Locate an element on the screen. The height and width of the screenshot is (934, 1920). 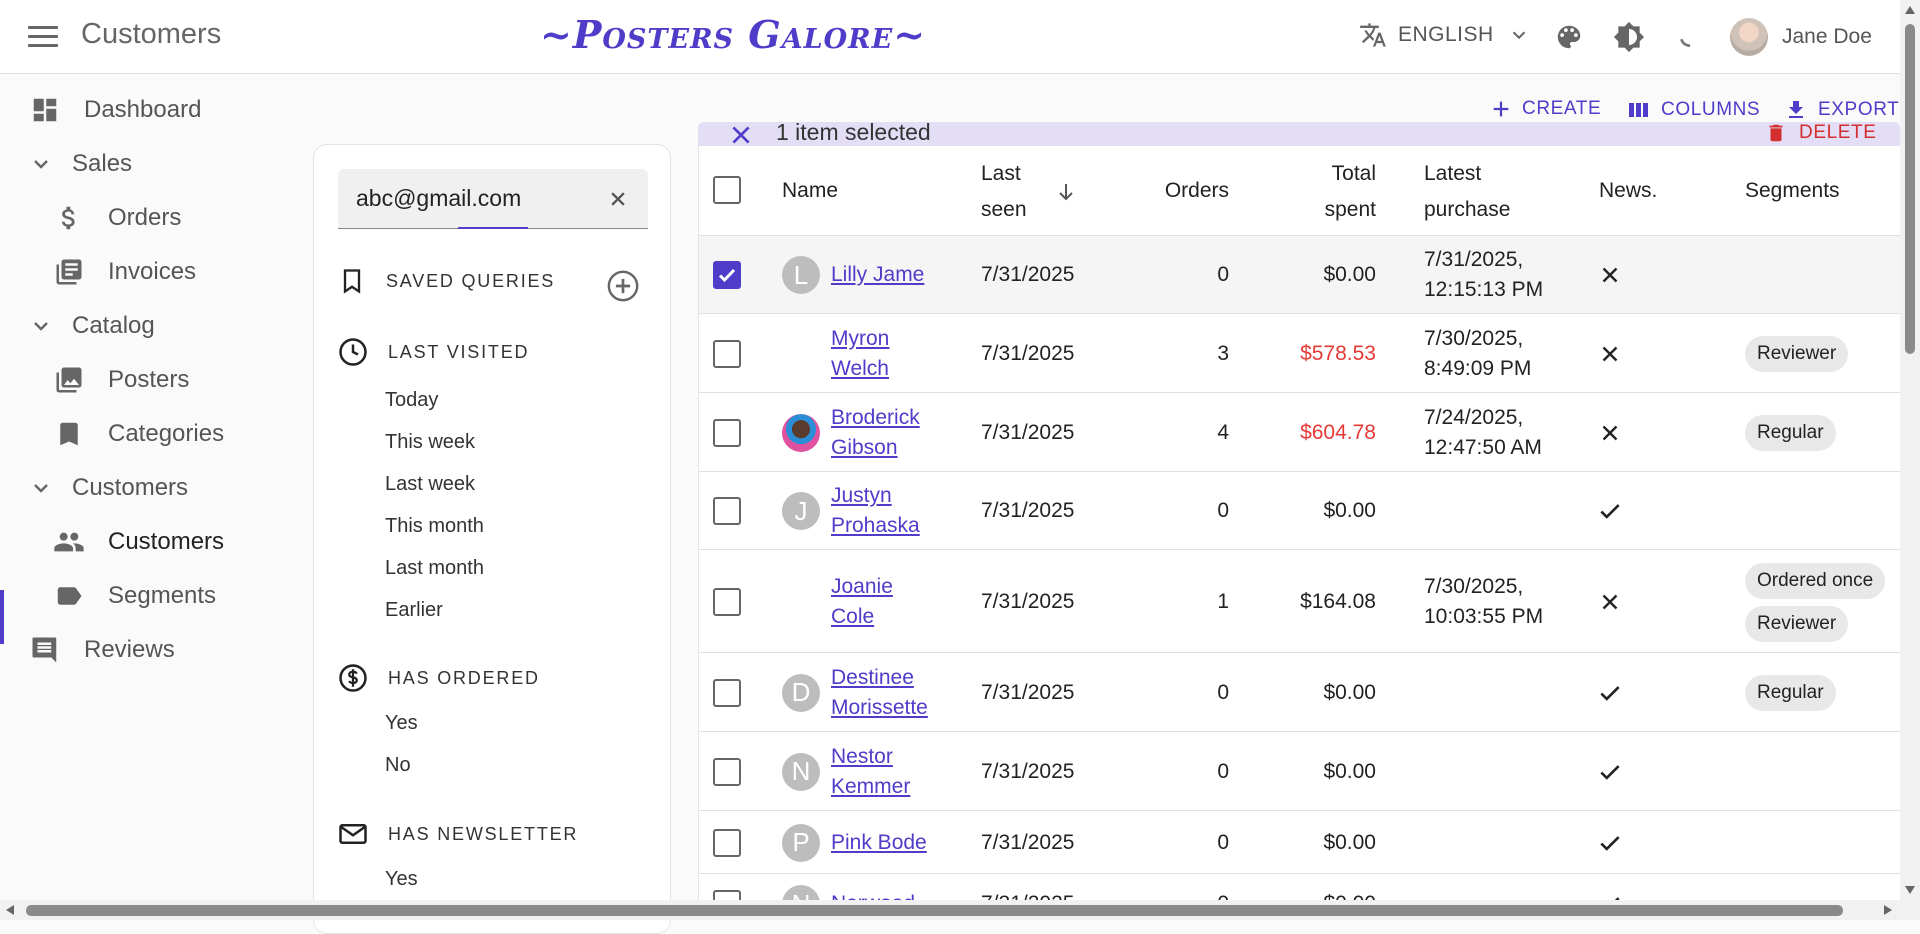
avatar: P is located at coordinates (801, 842).